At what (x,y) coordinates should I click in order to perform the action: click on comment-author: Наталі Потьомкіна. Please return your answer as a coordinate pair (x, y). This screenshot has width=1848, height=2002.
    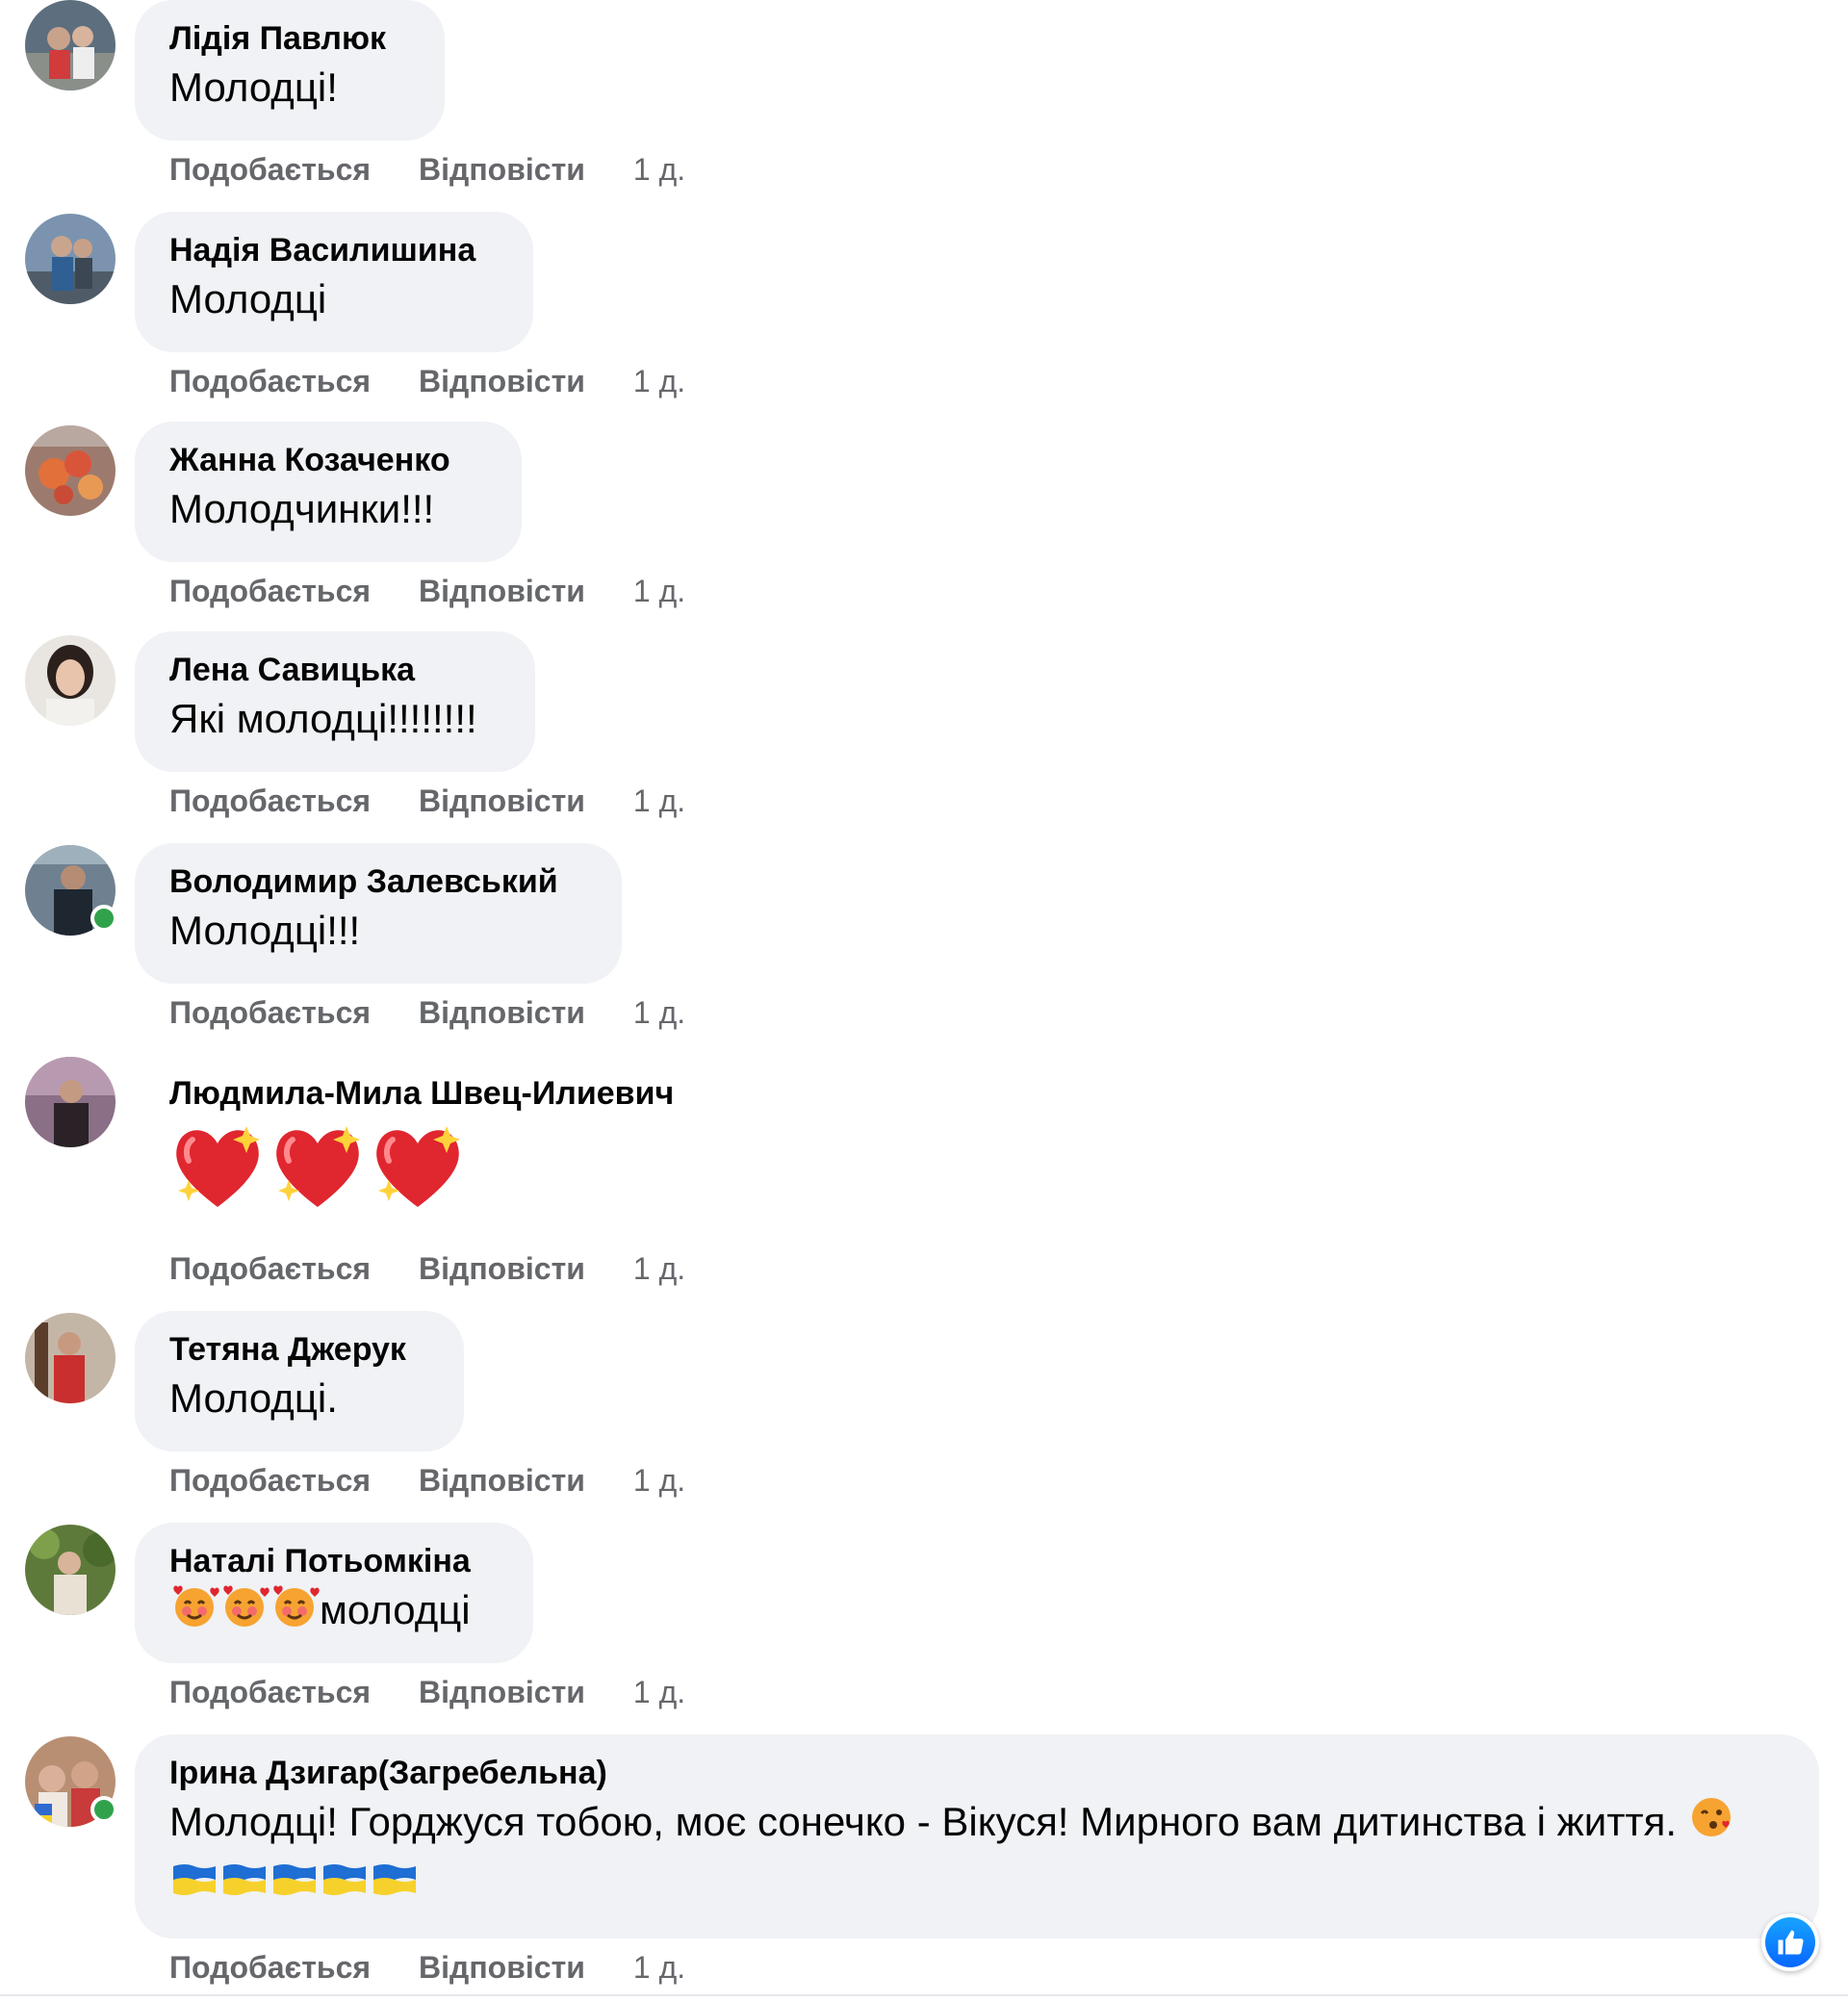
    Looking at the image, I should click on (334, 1561).